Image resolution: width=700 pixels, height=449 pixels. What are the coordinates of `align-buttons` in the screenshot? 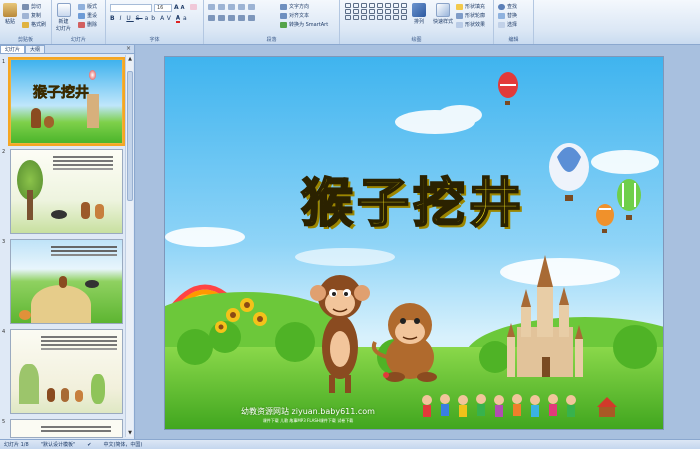 It's located at (231, 18).